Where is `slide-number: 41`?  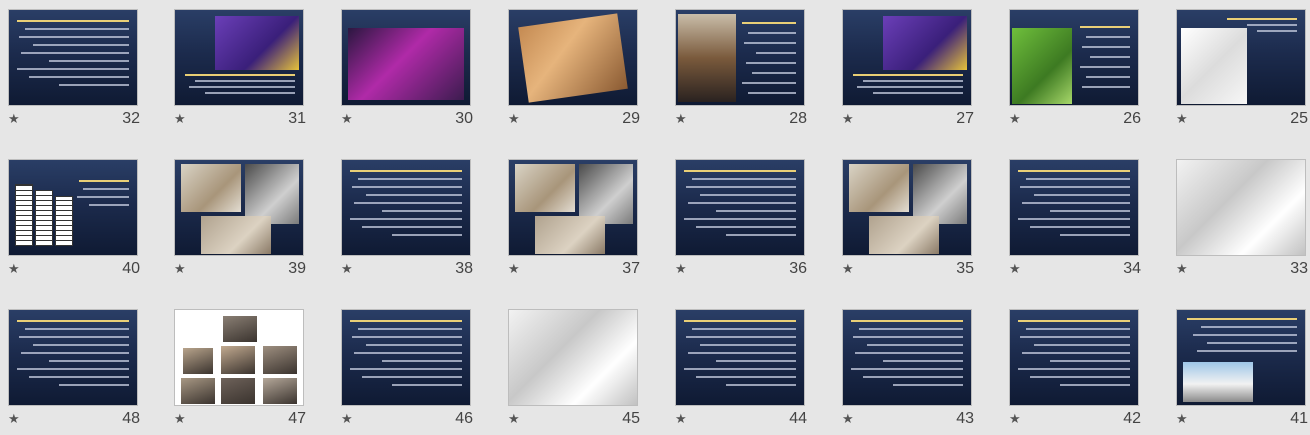
slide-number: 41 is located at coordinates (1299, 418).